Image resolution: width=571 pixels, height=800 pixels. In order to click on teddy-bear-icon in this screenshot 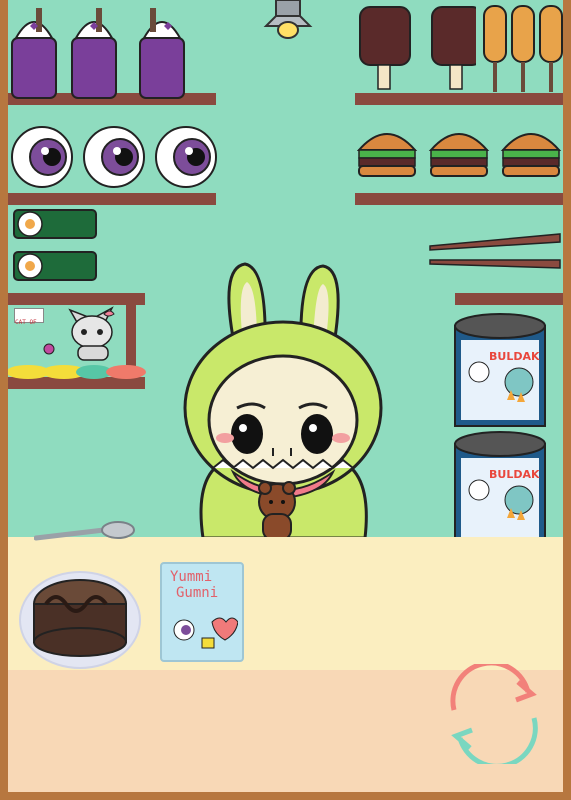, I will do `click(277, 511)`.